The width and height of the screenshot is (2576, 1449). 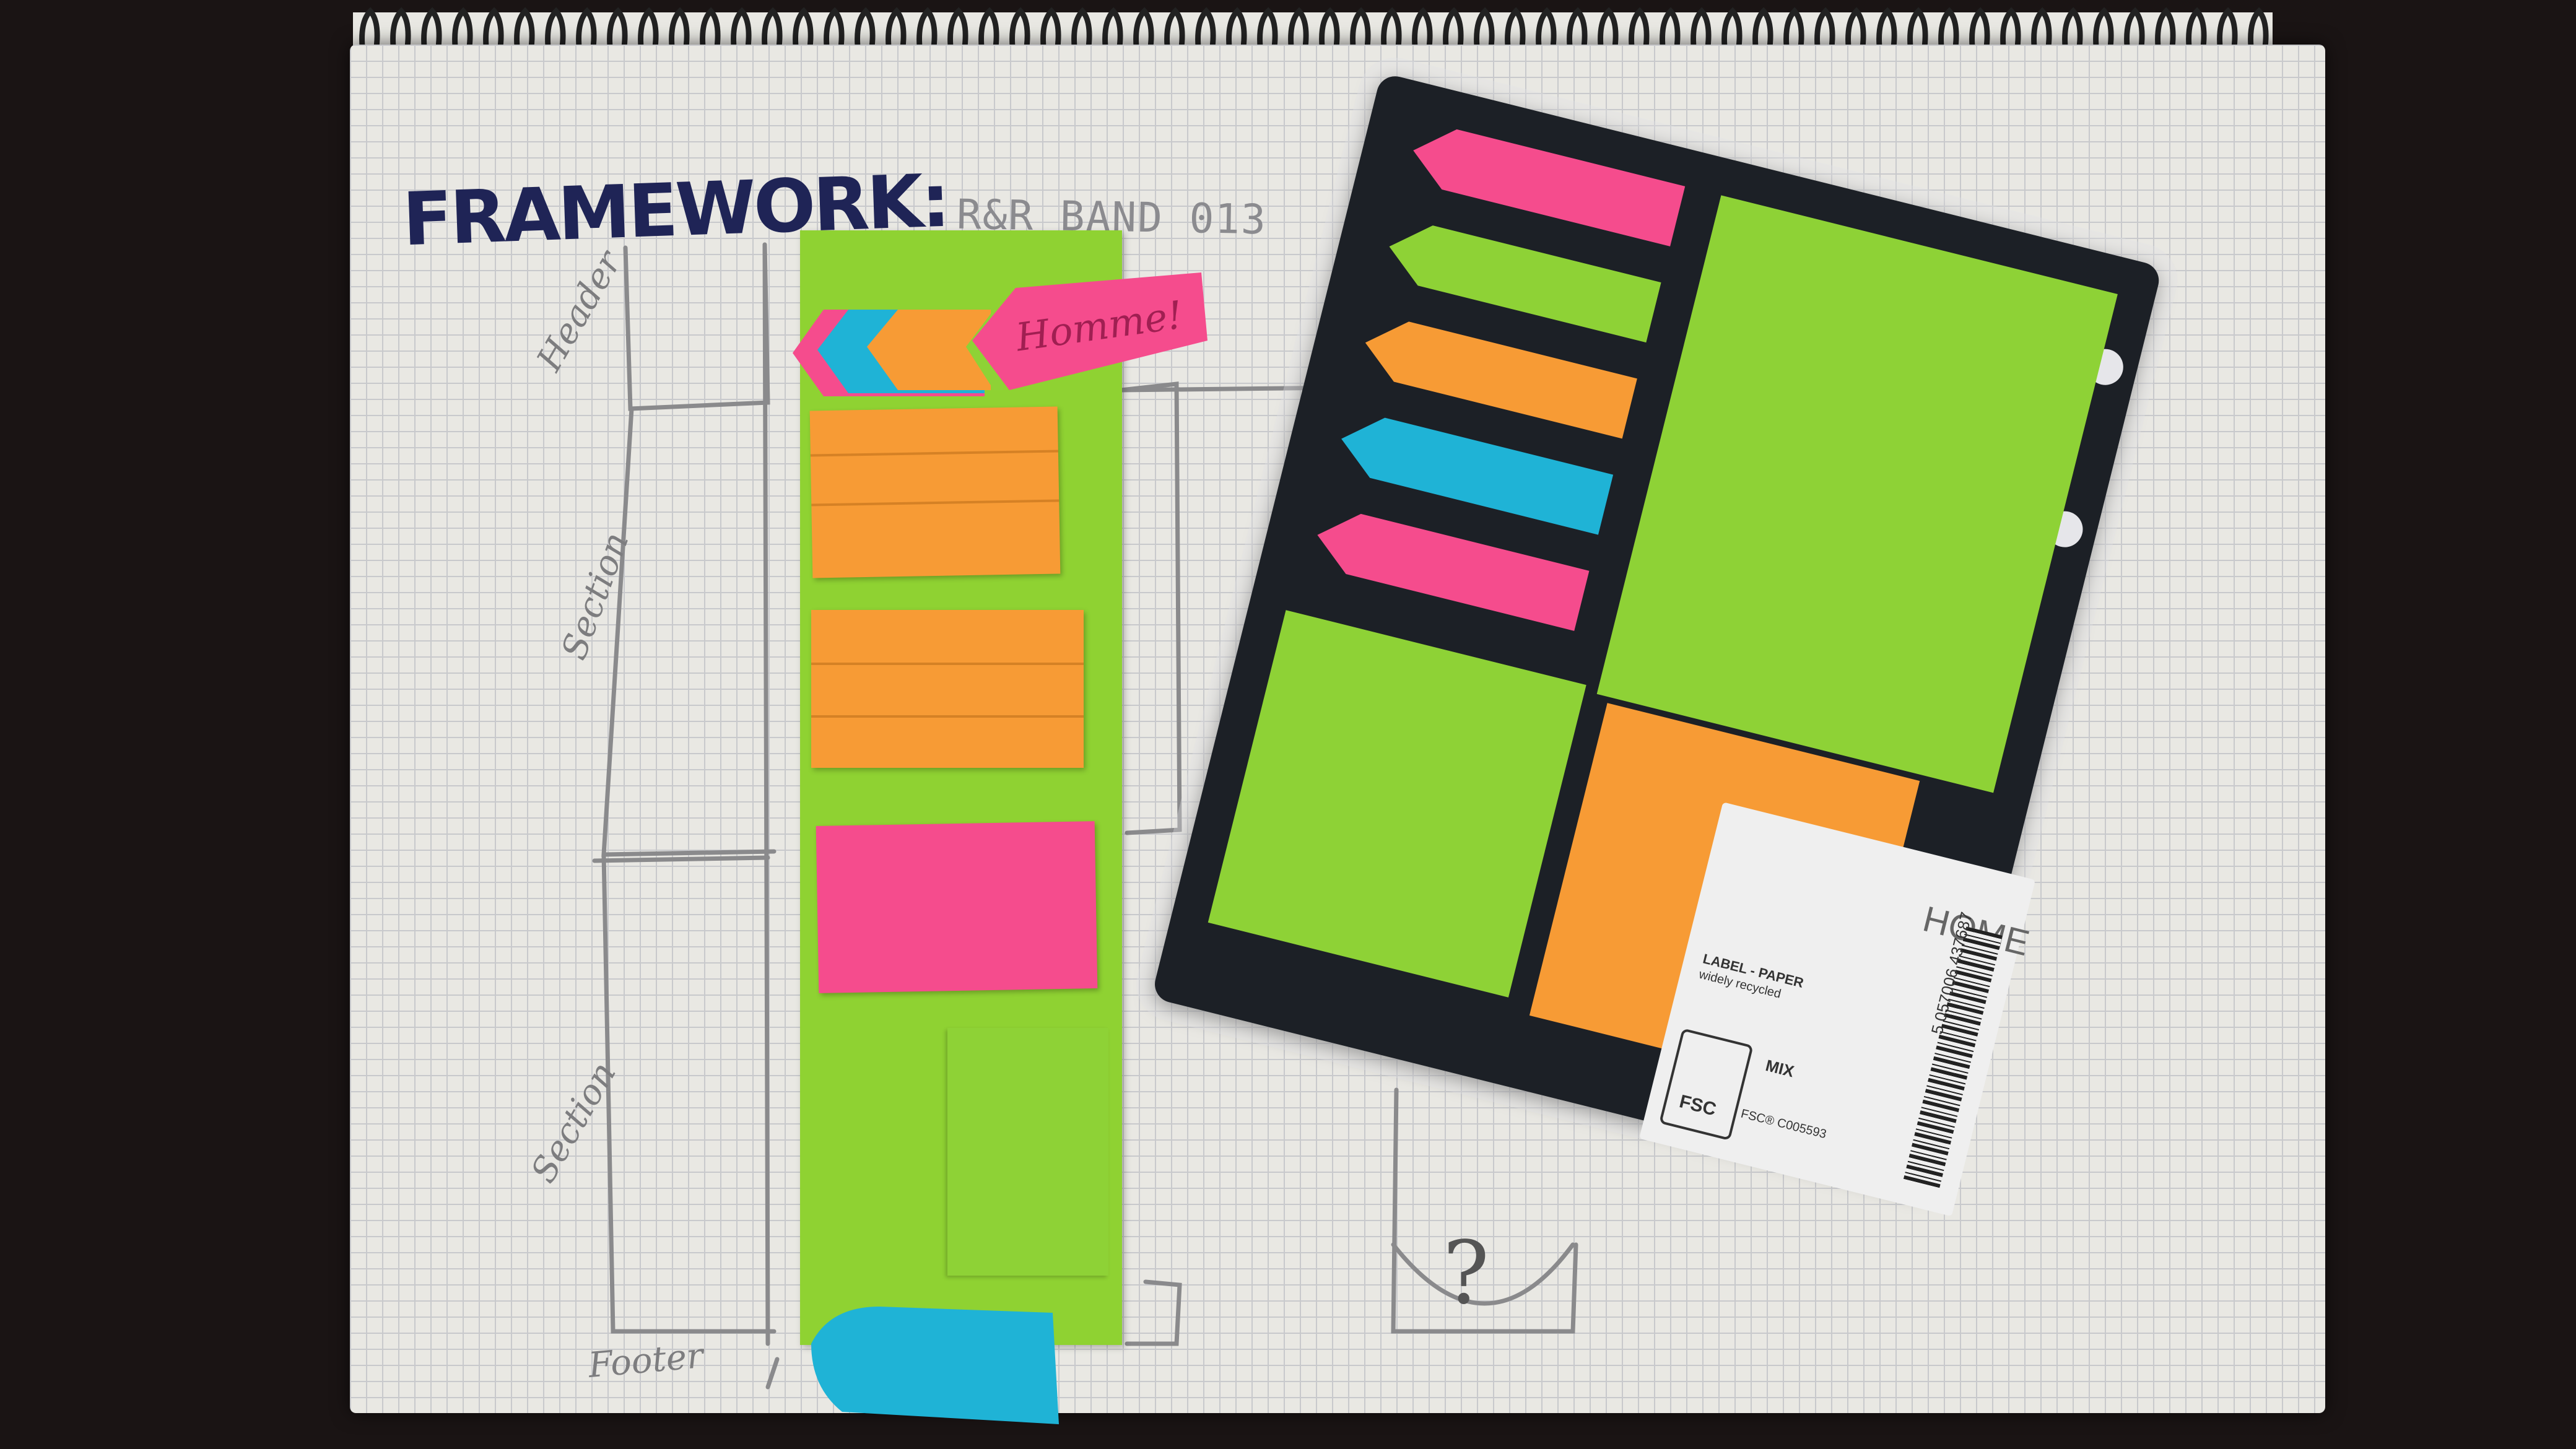 I want to click on fsc-code: FSC® C005593, so click(x=1783, y=1124).